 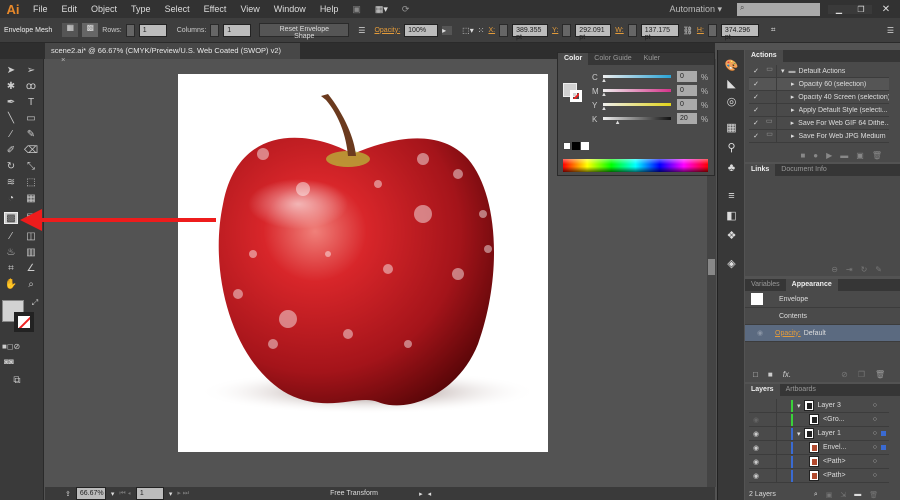 I want to click on free-transform-tool-icon: ⬚, so click(x=31, y=183).